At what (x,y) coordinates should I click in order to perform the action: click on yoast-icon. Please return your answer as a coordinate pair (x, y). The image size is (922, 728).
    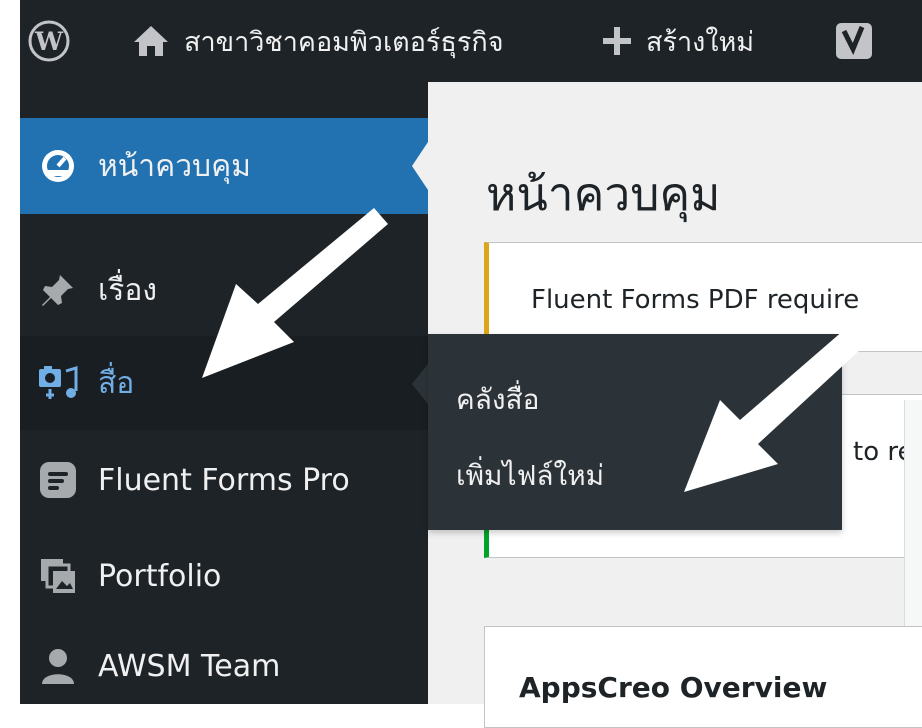
    Looking at the image, I should click on (854, 41).